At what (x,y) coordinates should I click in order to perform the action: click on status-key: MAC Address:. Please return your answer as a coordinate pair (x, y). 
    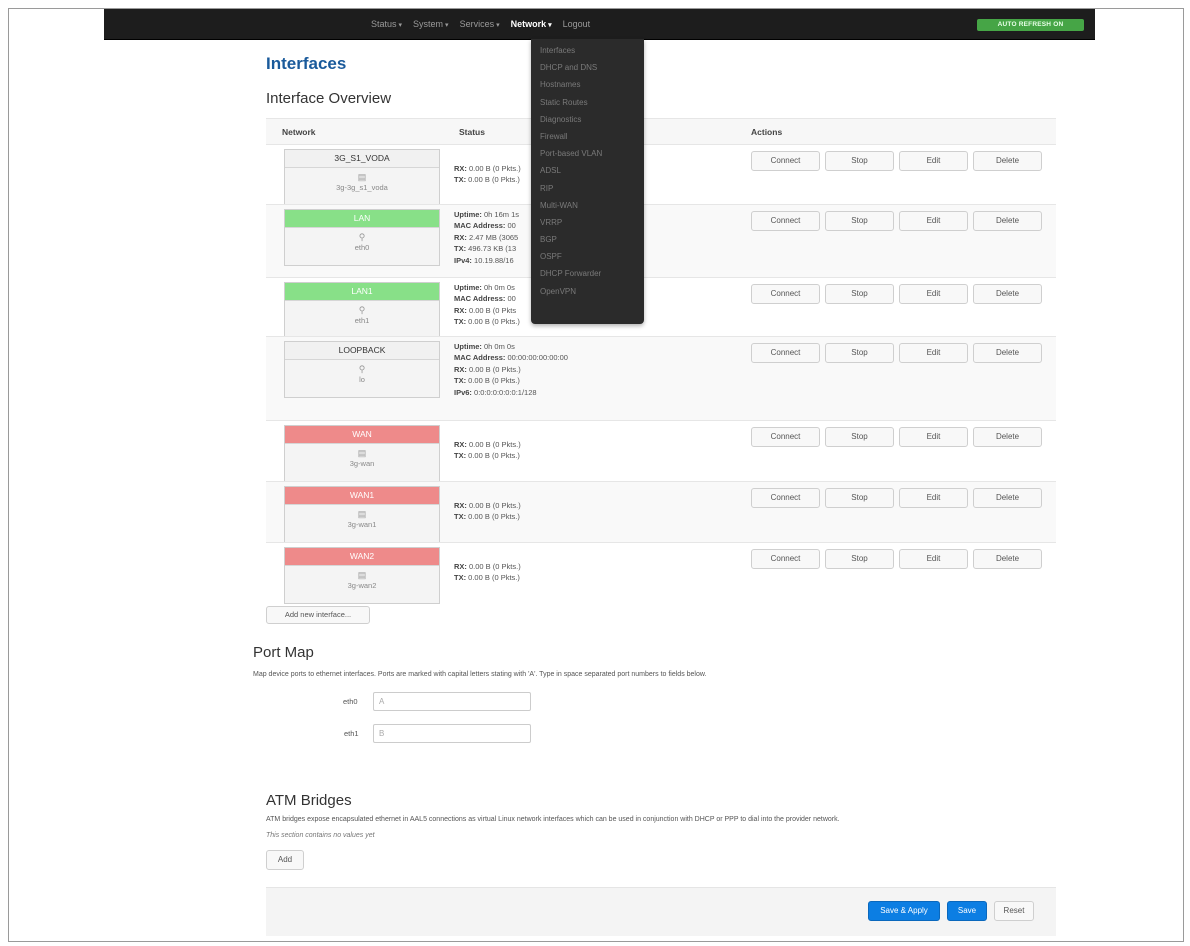
    Looking at the image, I should click on (480, 358).